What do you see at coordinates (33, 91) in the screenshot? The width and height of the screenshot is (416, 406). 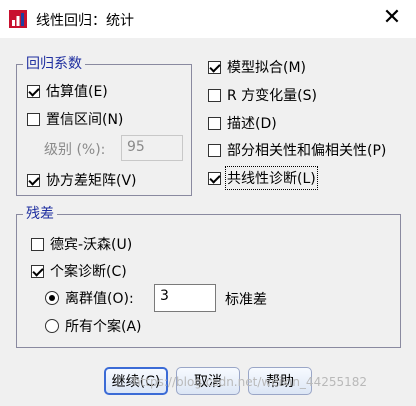 I see `estimates-check-icon` at bounding box center [33, 91].